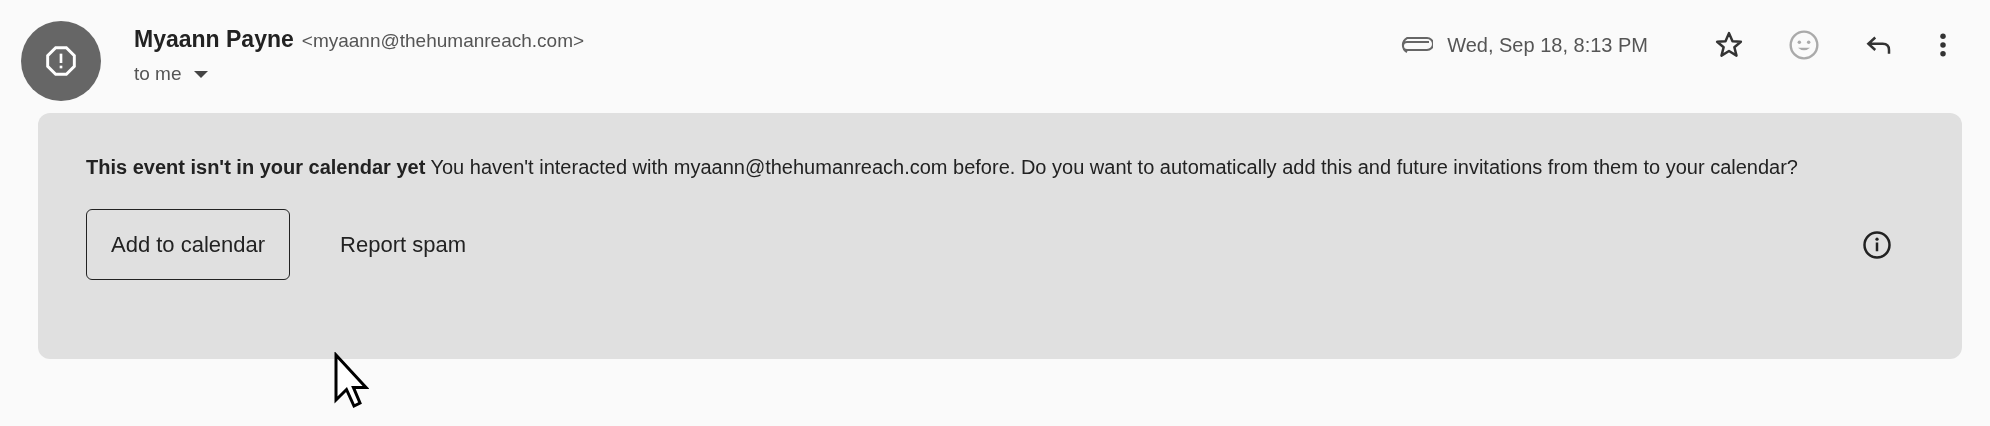  Describe the element at coordinates (403, 244) in the screenshot. I see `spam-link: Report spam` at that location.